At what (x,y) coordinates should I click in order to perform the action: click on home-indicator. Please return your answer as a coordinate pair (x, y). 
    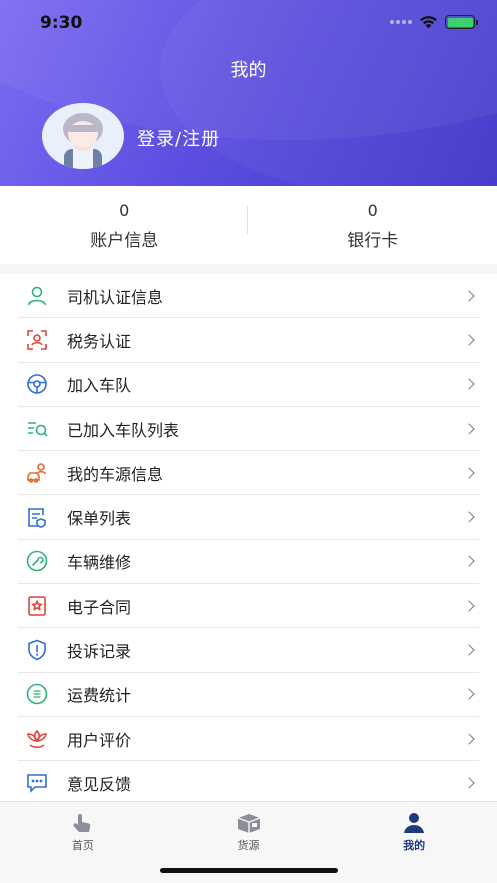
    Looking at the image, I should click on (249, 870).